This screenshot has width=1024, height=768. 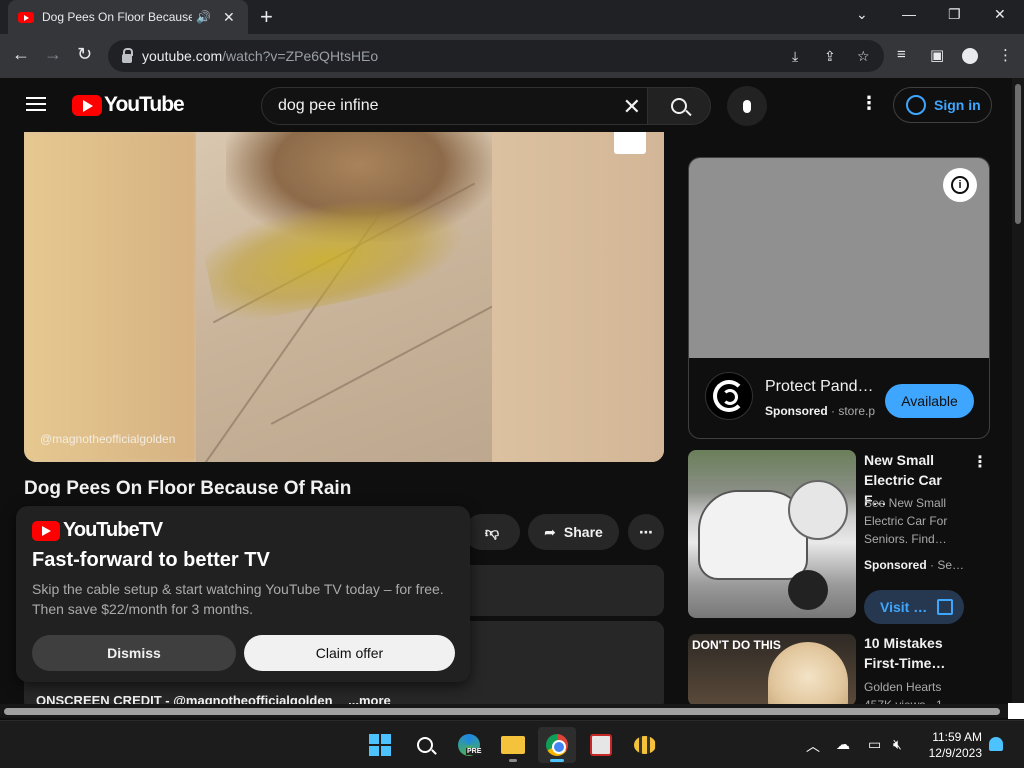 I want to click on reload-button: ↻, so click(x=84, y=54).